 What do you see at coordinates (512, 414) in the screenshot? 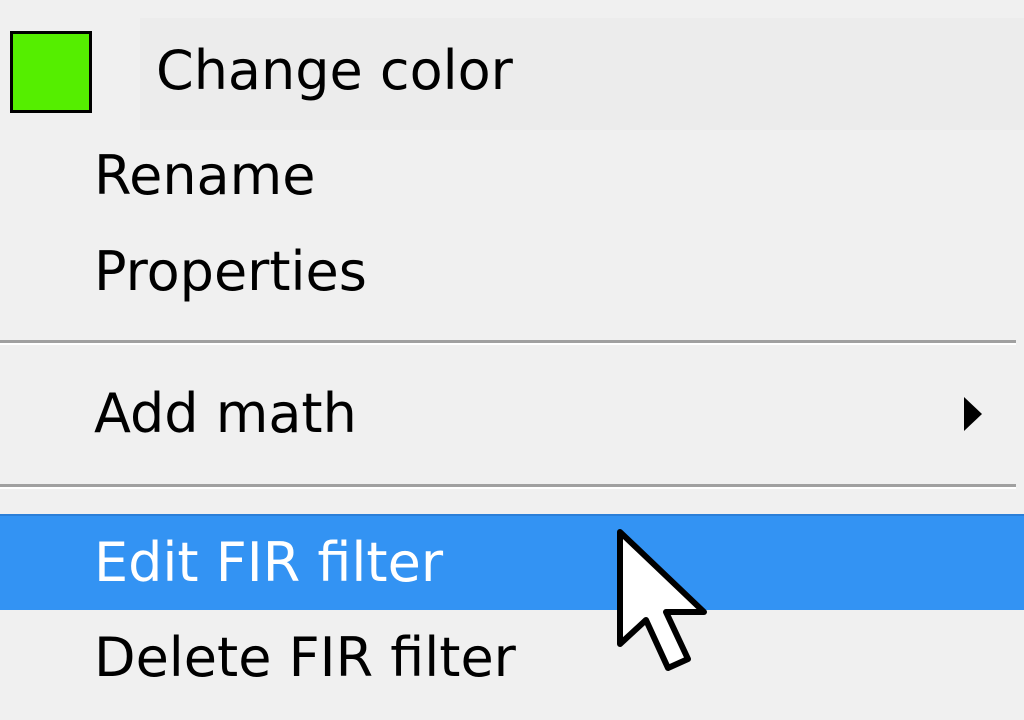
I see `menu-item-add-math: Add math` at bounding box center [512, 414].